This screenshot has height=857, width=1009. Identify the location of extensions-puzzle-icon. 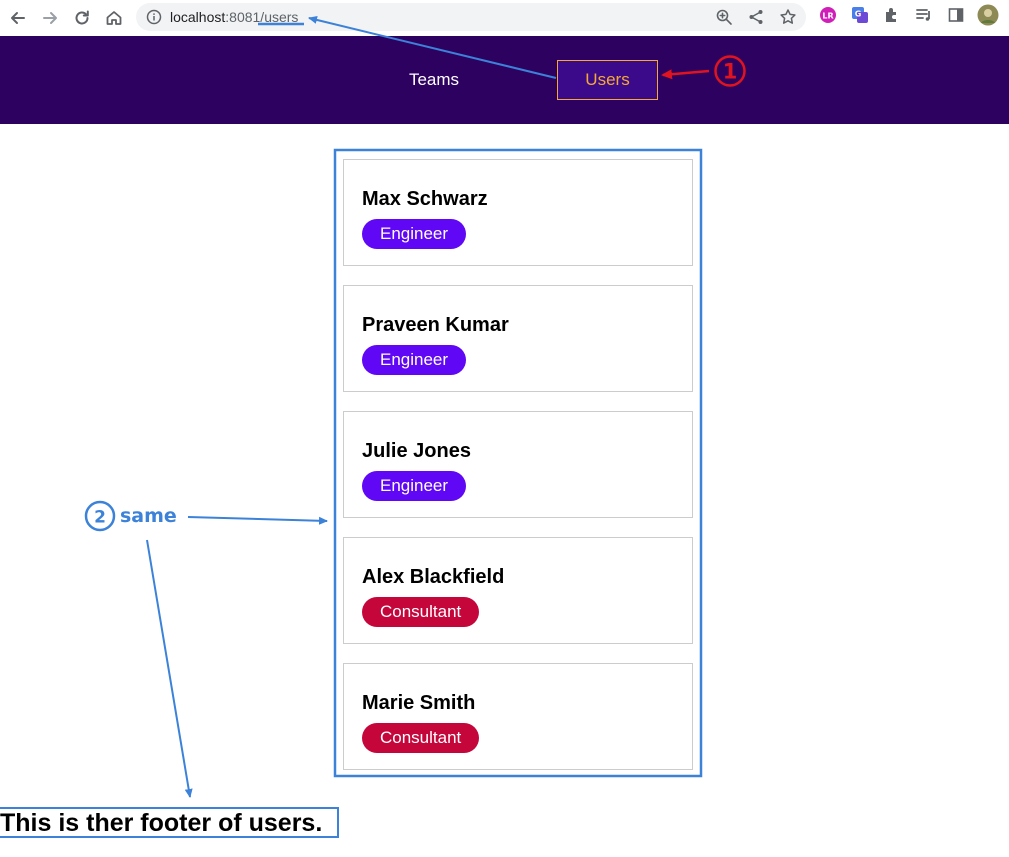
(892, 15).